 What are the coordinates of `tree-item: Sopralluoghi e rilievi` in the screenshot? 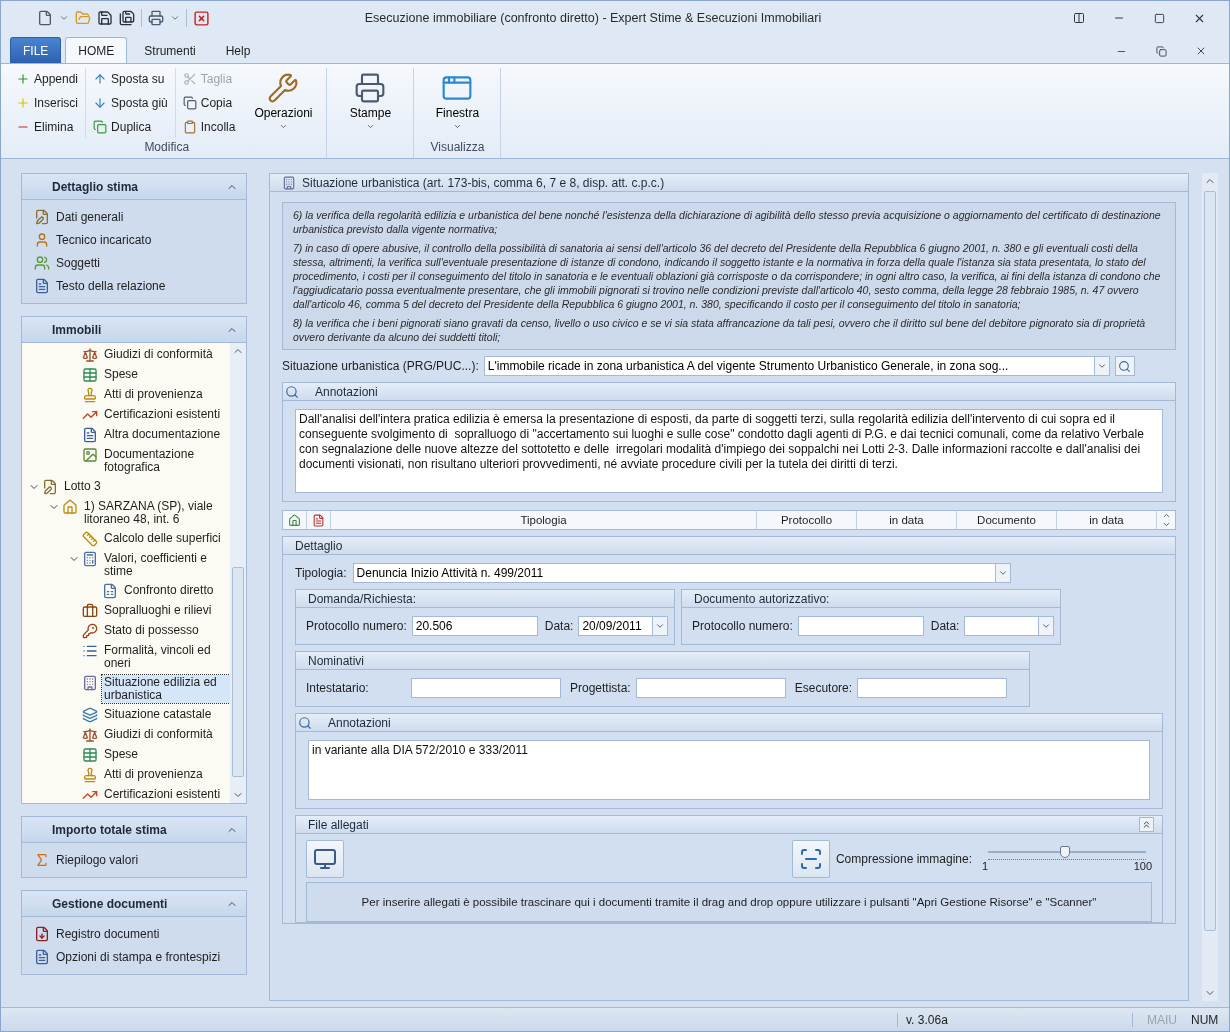 It's located at (166, 610).